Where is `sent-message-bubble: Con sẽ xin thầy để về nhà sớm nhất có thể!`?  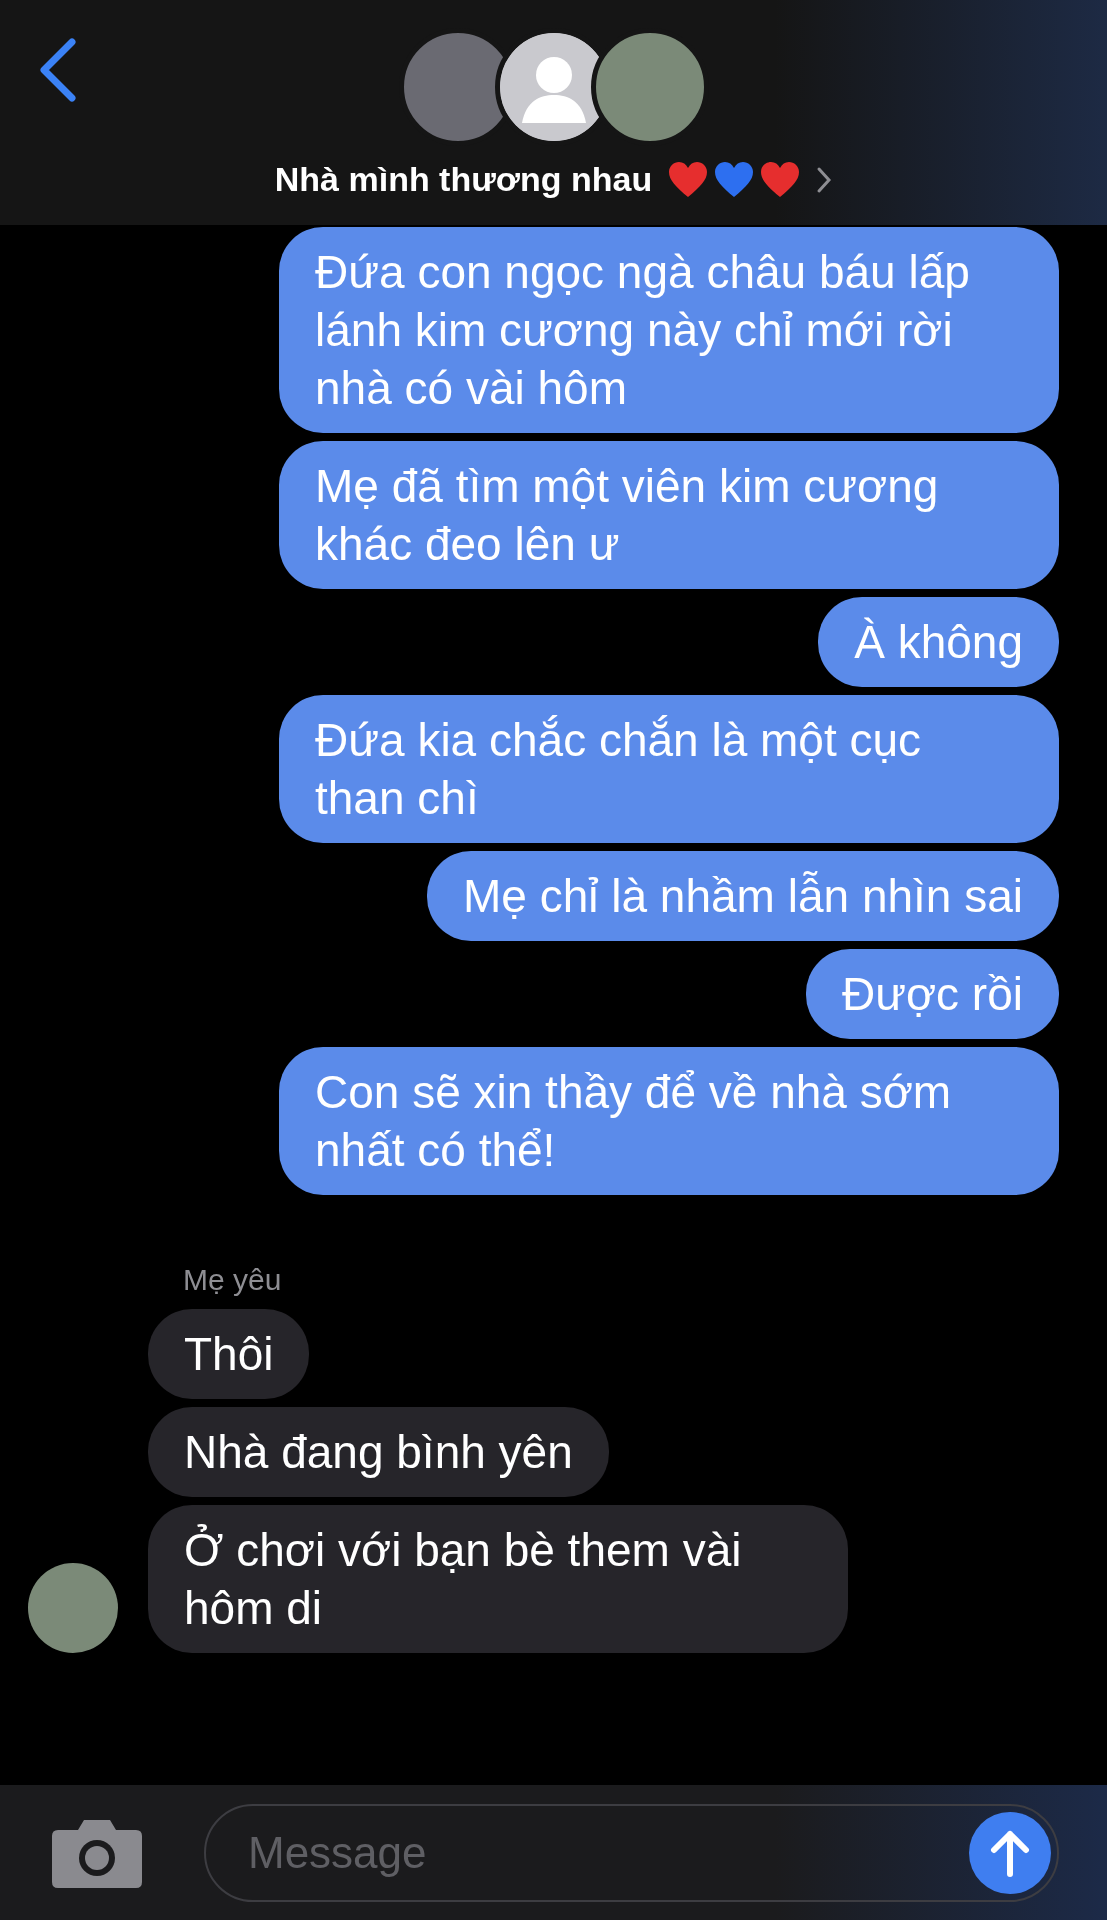 sent-message-bubble: Con sẽ xin thầy để về nhà sớm nhất có thể! is located at coordinates (669, 1121).